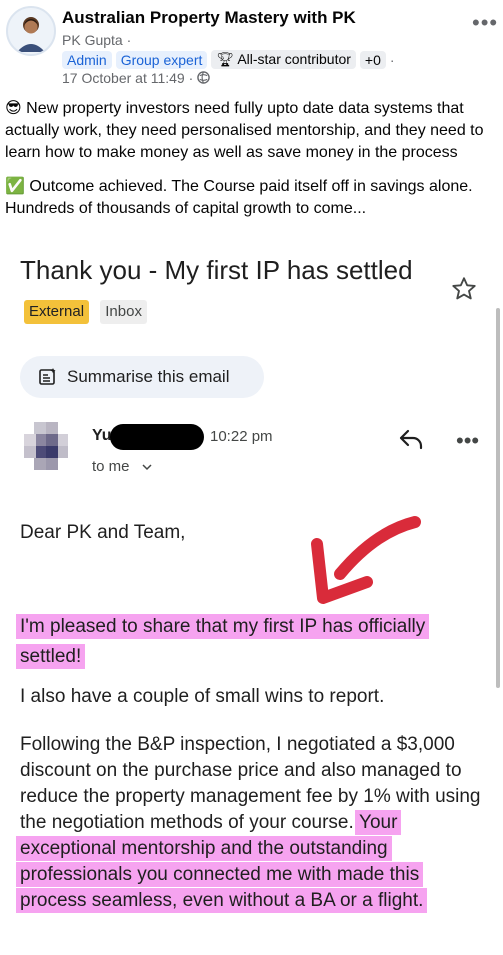 This screenshot has width=503, height=955. I want to click on check-emoji-icon: ✅, so click(15, 186).